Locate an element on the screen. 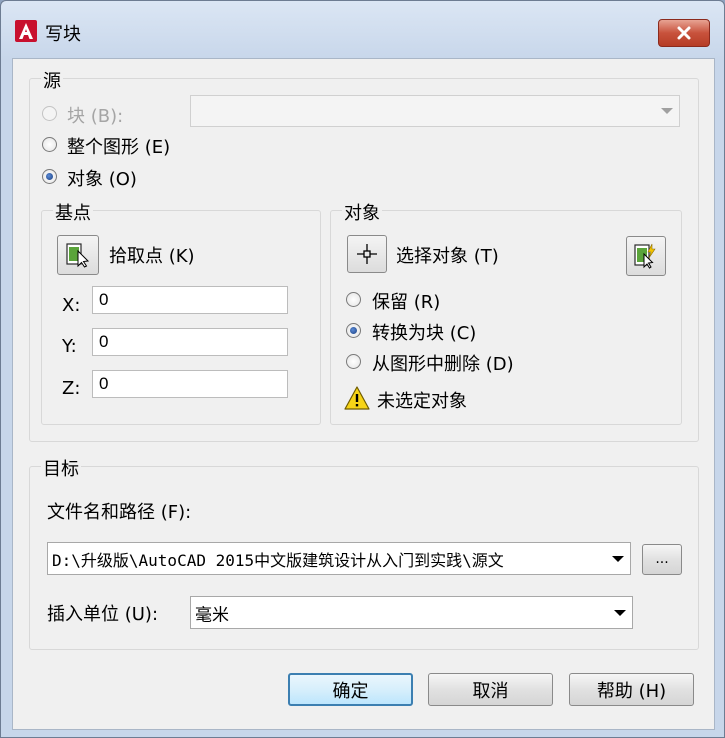  crosshair-icon is located at coordinates (367, 254).